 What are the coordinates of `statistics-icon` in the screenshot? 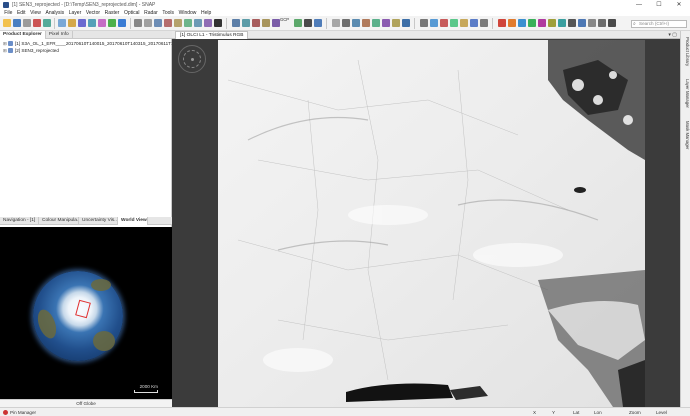 It's located at (112, 23).